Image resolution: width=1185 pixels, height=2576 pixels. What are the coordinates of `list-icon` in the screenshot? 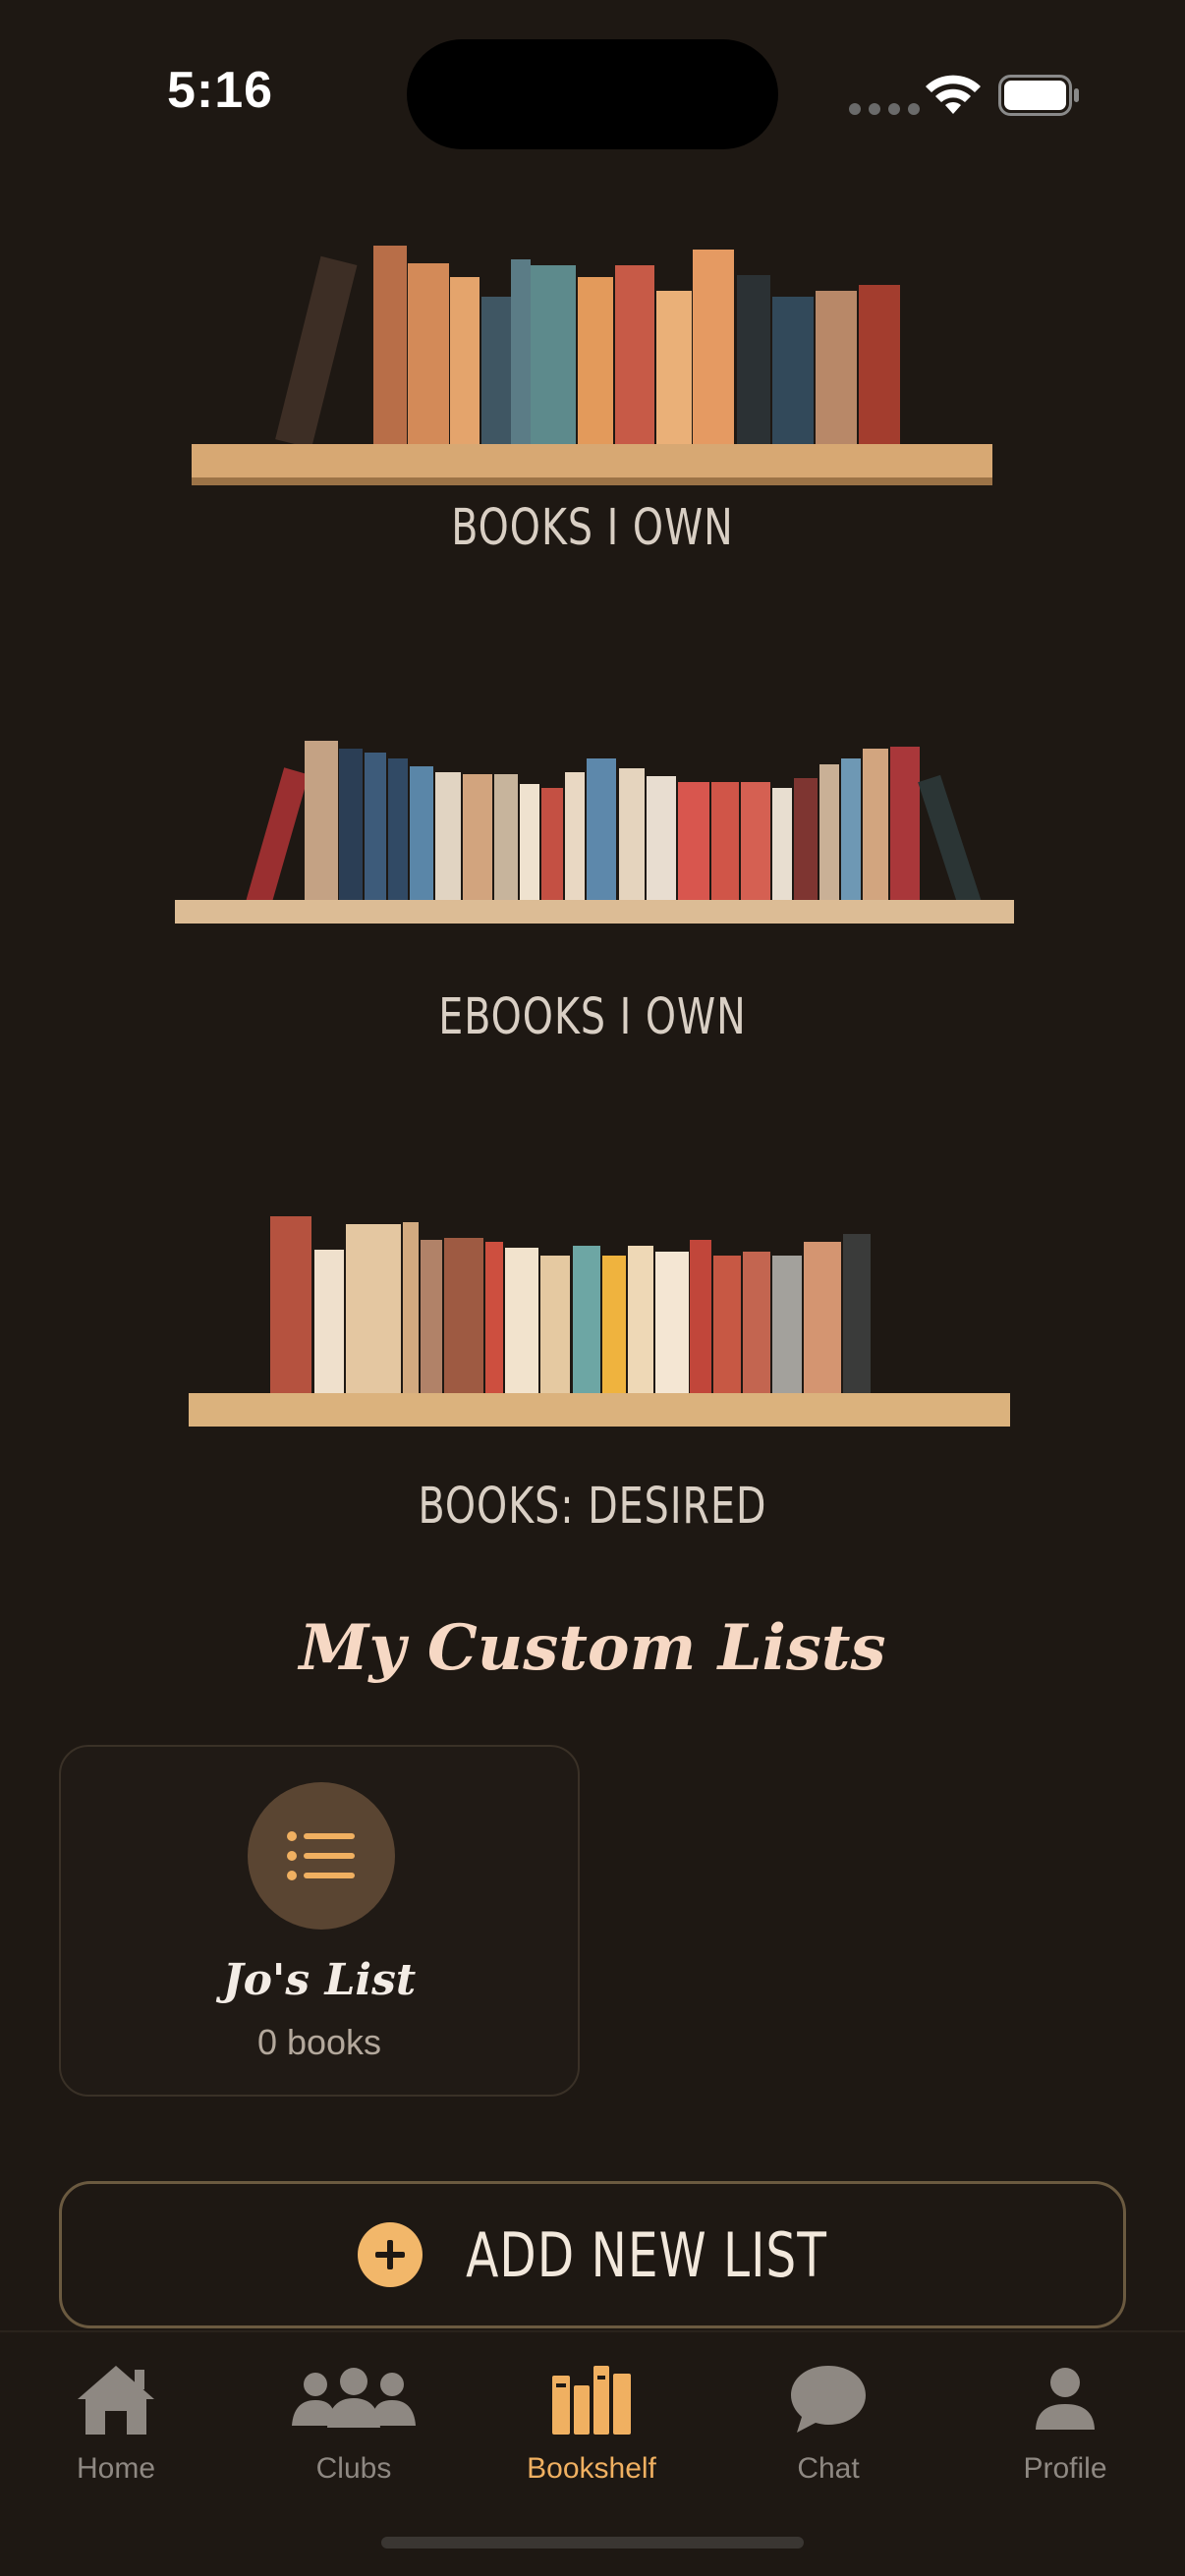 It's located at (321, 1856).